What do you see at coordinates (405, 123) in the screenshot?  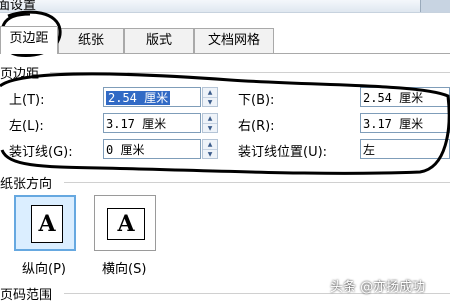 I see `right-margin-input: 3.17 厘米` at bounding box center [405, 123].